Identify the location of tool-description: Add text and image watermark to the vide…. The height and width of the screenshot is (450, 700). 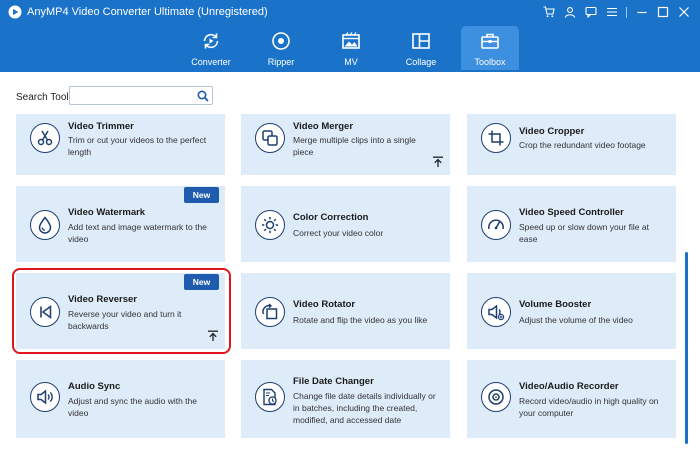
(137, 233).